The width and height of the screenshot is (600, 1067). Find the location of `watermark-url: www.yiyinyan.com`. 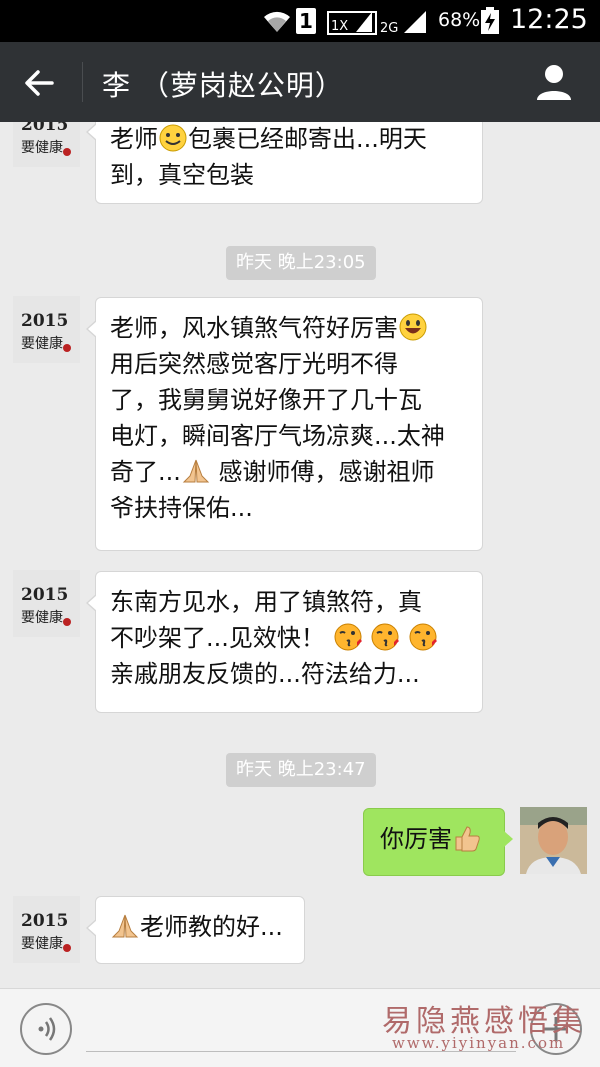

watermark-url: www.yiyinyan.com is located at coordinates (479, 1043).